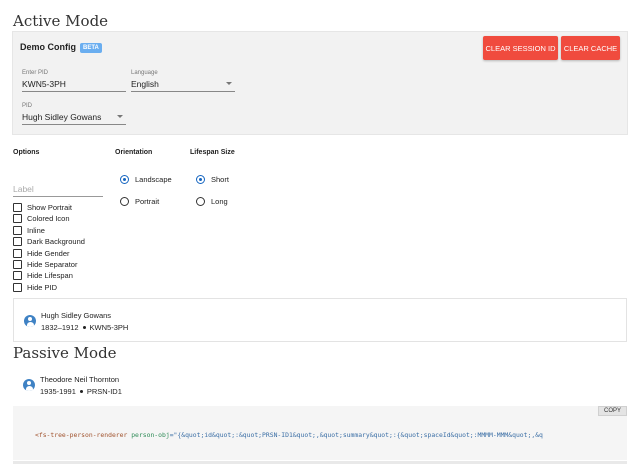  I want to click on checkbox-label: Hide Lifespan, so click(50, 276).